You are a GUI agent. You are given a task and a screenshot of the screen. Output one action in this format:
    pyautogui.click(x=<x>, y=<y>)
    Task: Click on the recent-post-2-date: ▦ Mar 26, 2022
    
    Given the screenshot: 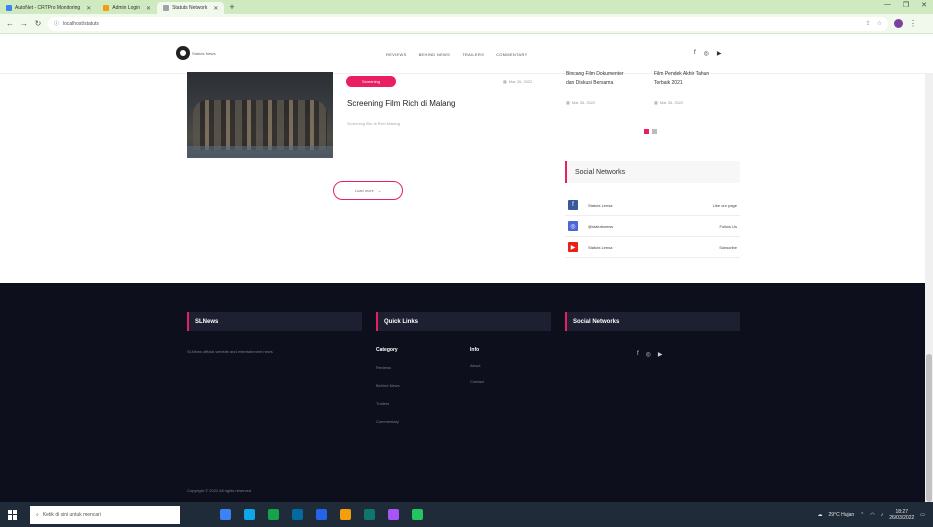 What is the action you would take?
    pyautogui.click(x=668, y=102)
    